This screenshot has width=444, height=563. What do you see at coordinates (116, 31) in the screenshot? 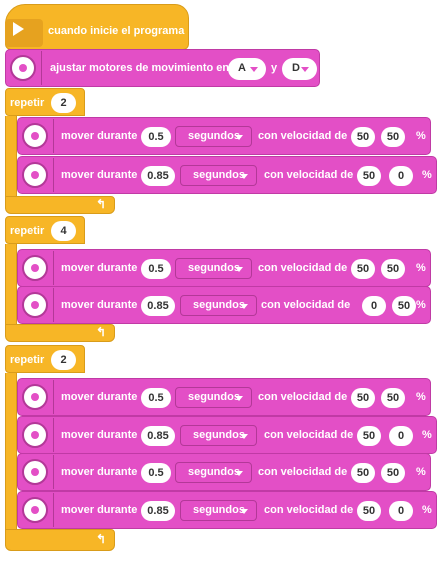
I see `program-start-label: cuando inicie el programa` at bounding box center [116, 31].